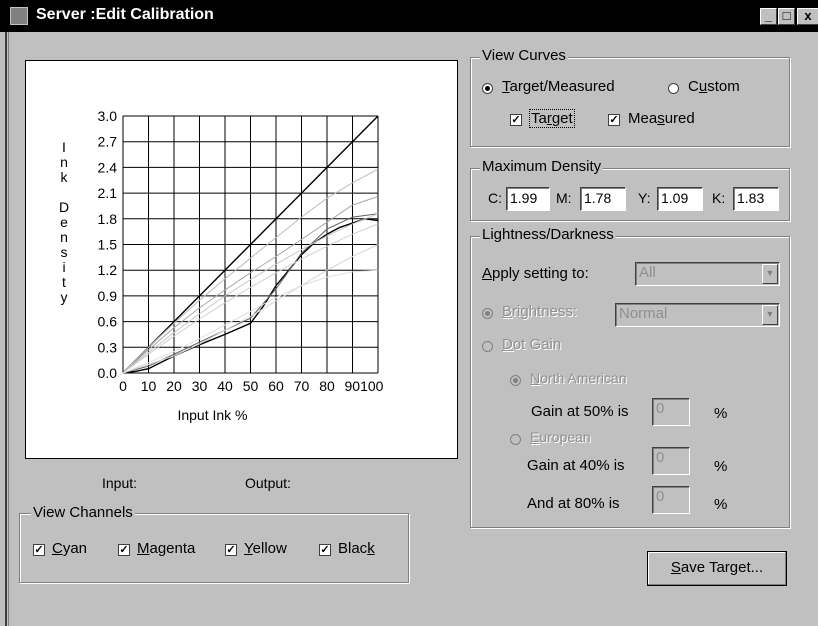 The width and height of the screenshot is (818, 626). I want to click on european-label: European, so click(560, 437).